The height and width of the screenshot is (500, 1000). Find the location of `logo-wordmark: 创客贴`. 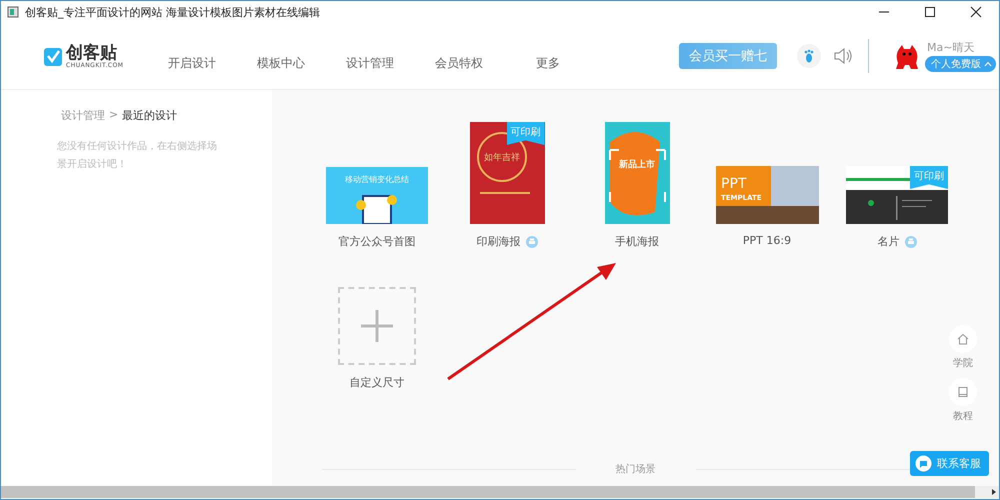

logo-wordmark: 创客贴 is located at coordinates (92, 53).